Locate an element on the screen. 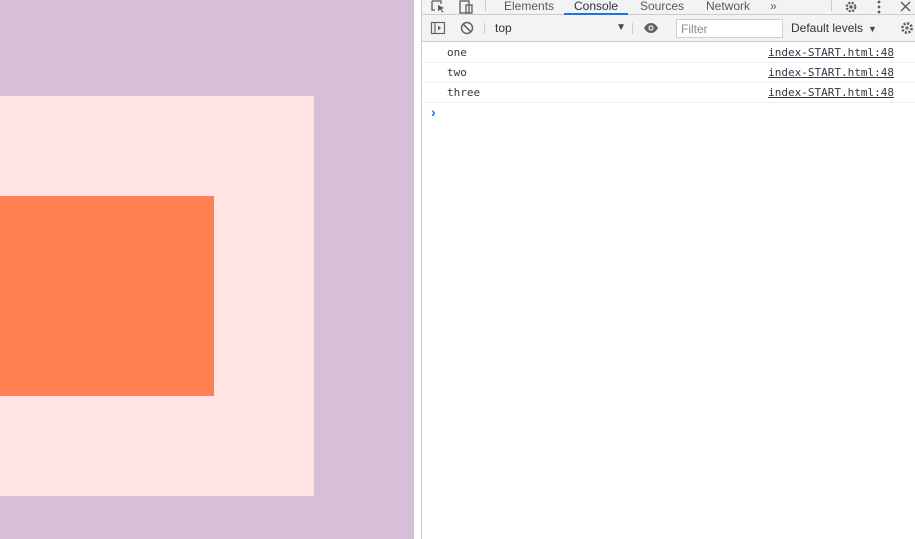  settings-gear-icon is located at coordinates (851, 7).